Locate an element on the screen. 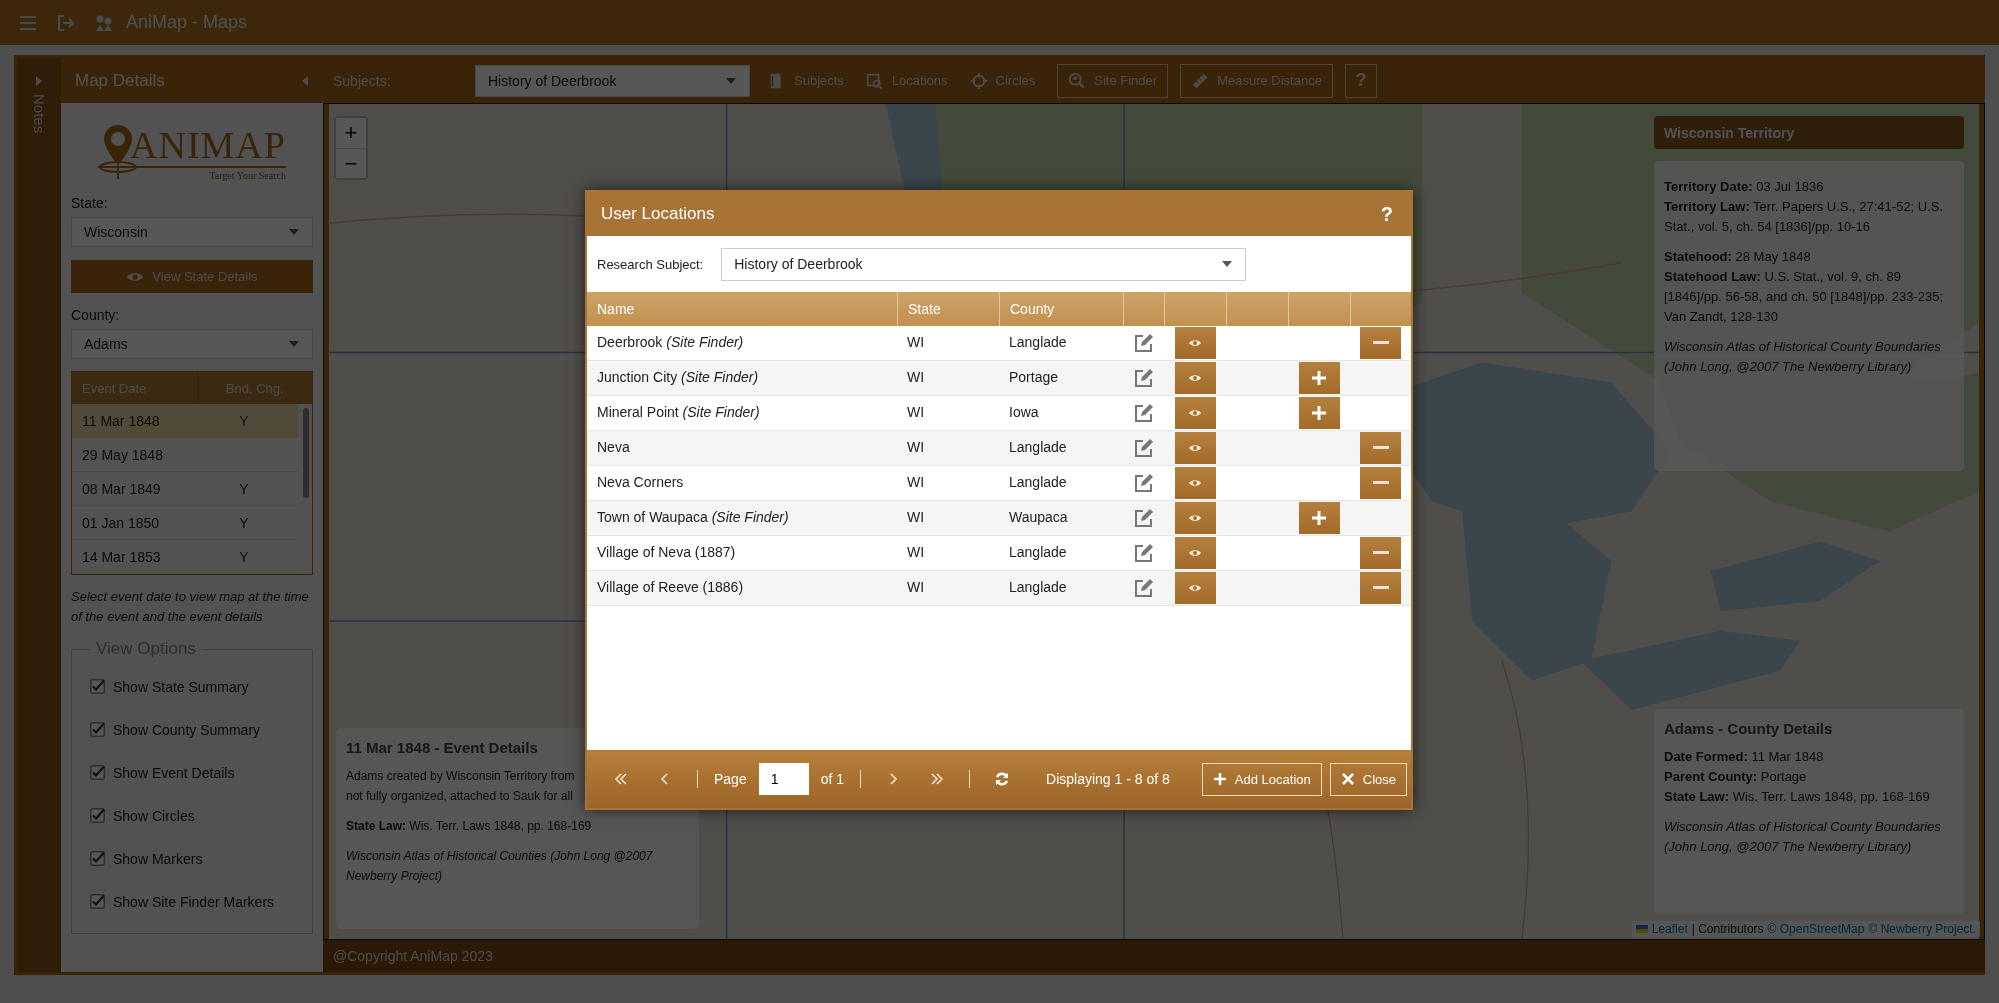 This screenshot has height=1003, width=1999. toolbar-button: Site Finder is located at coordinates (1113, 80).